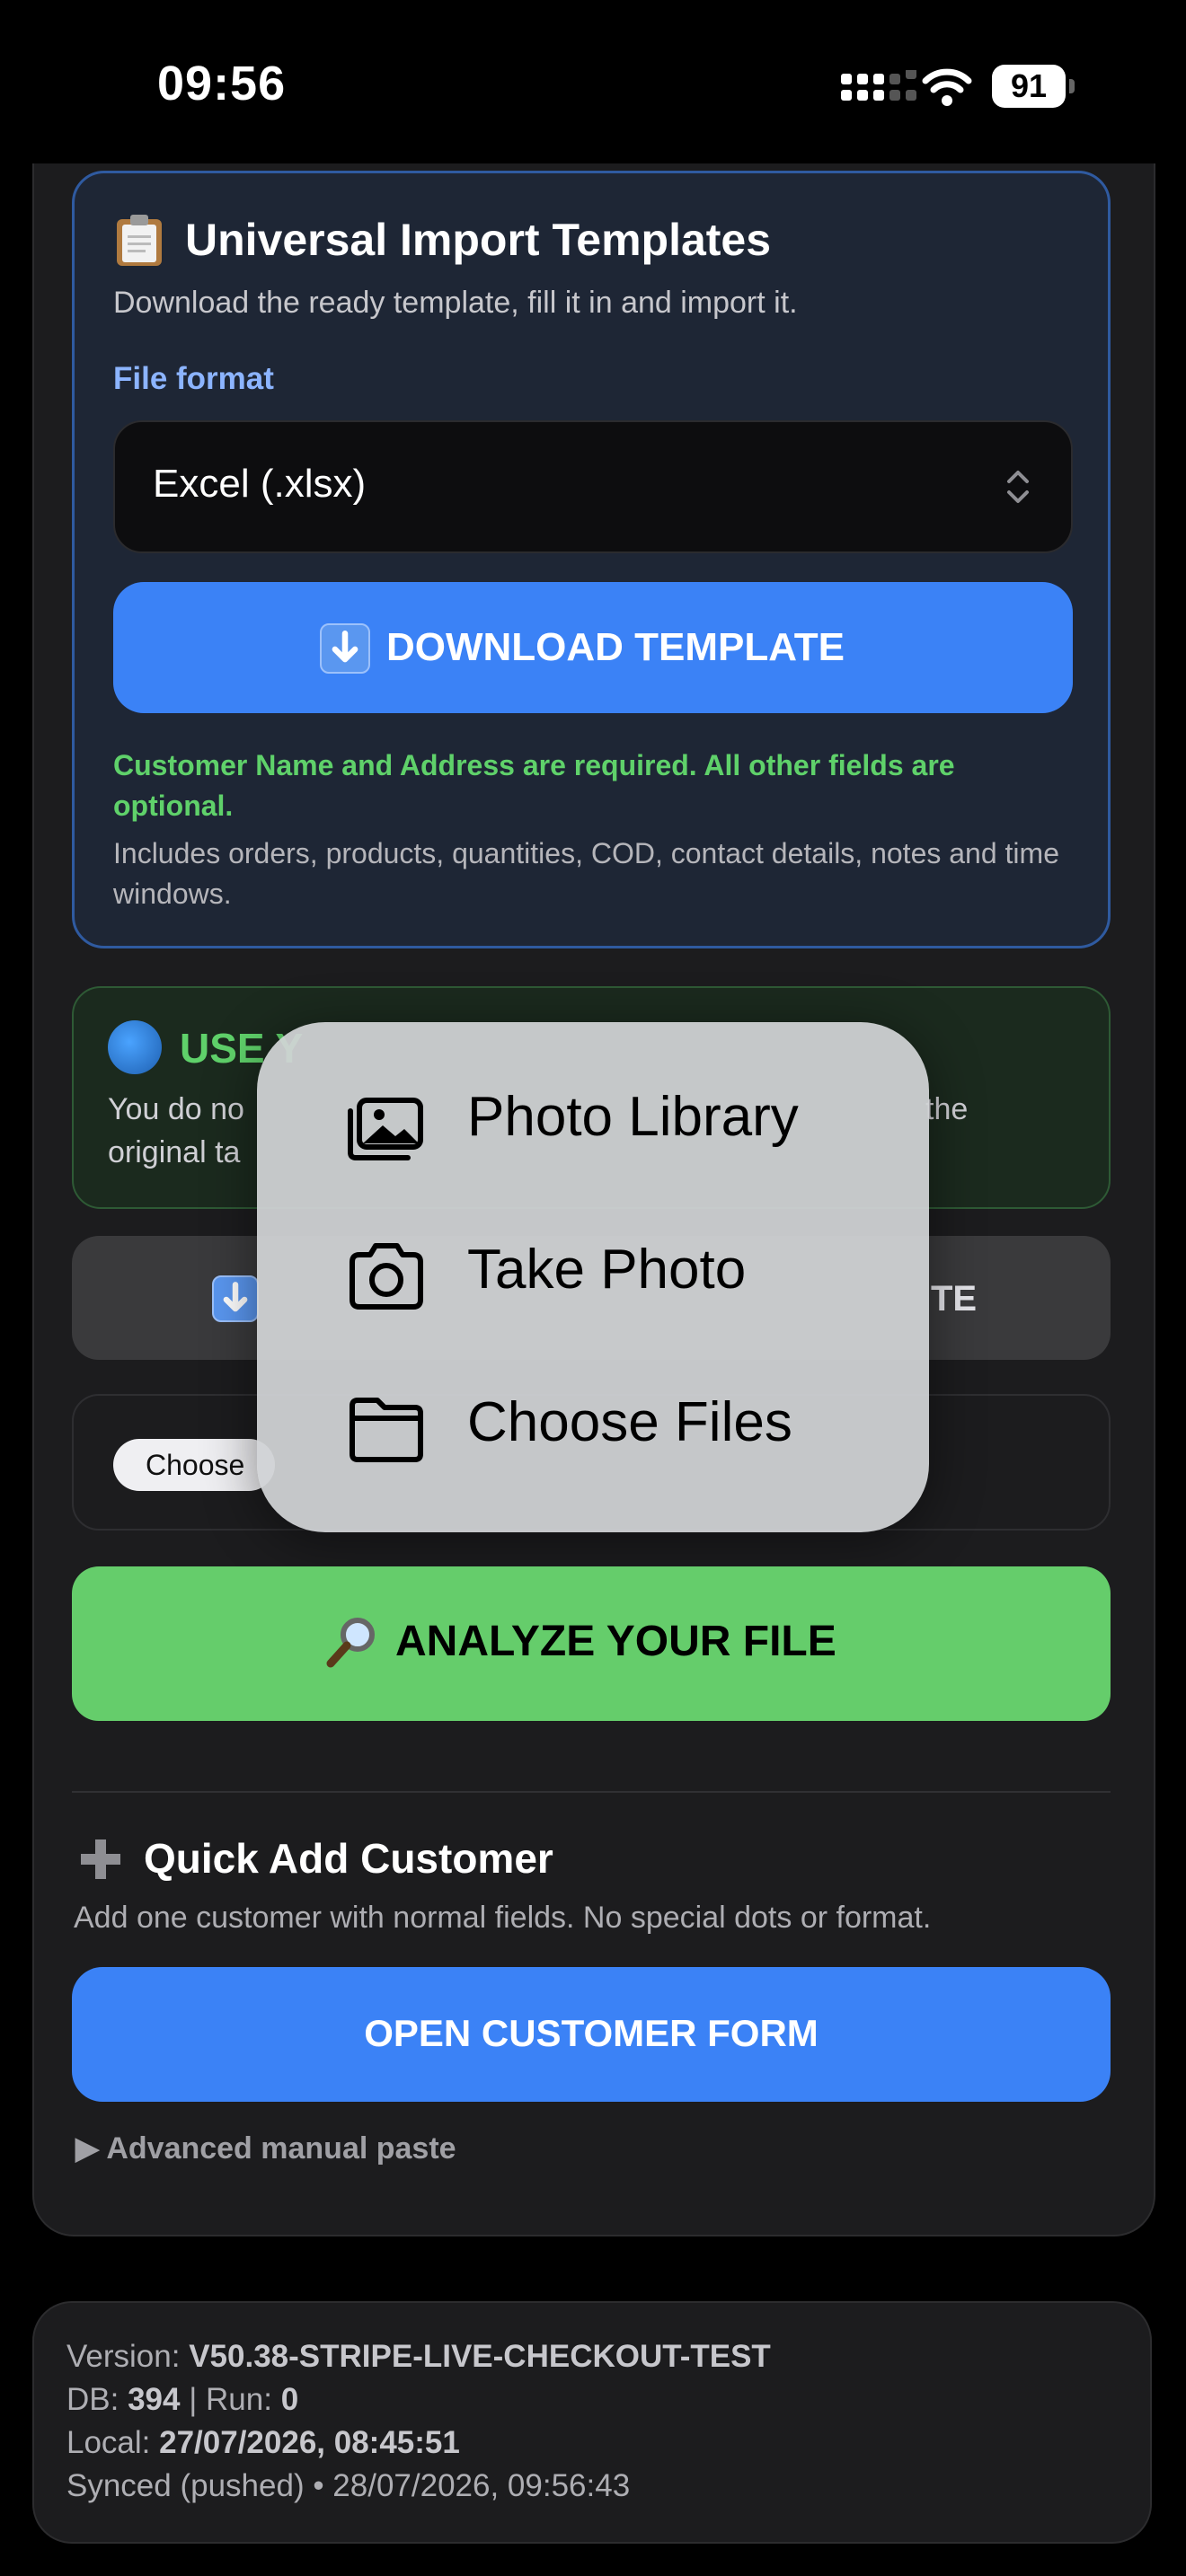 The image size is (1186, 2576). What do you see at coordinates (1029, 85) in the screenshot?
I see `battery-level: 91` at bounding box center [1029, 85].